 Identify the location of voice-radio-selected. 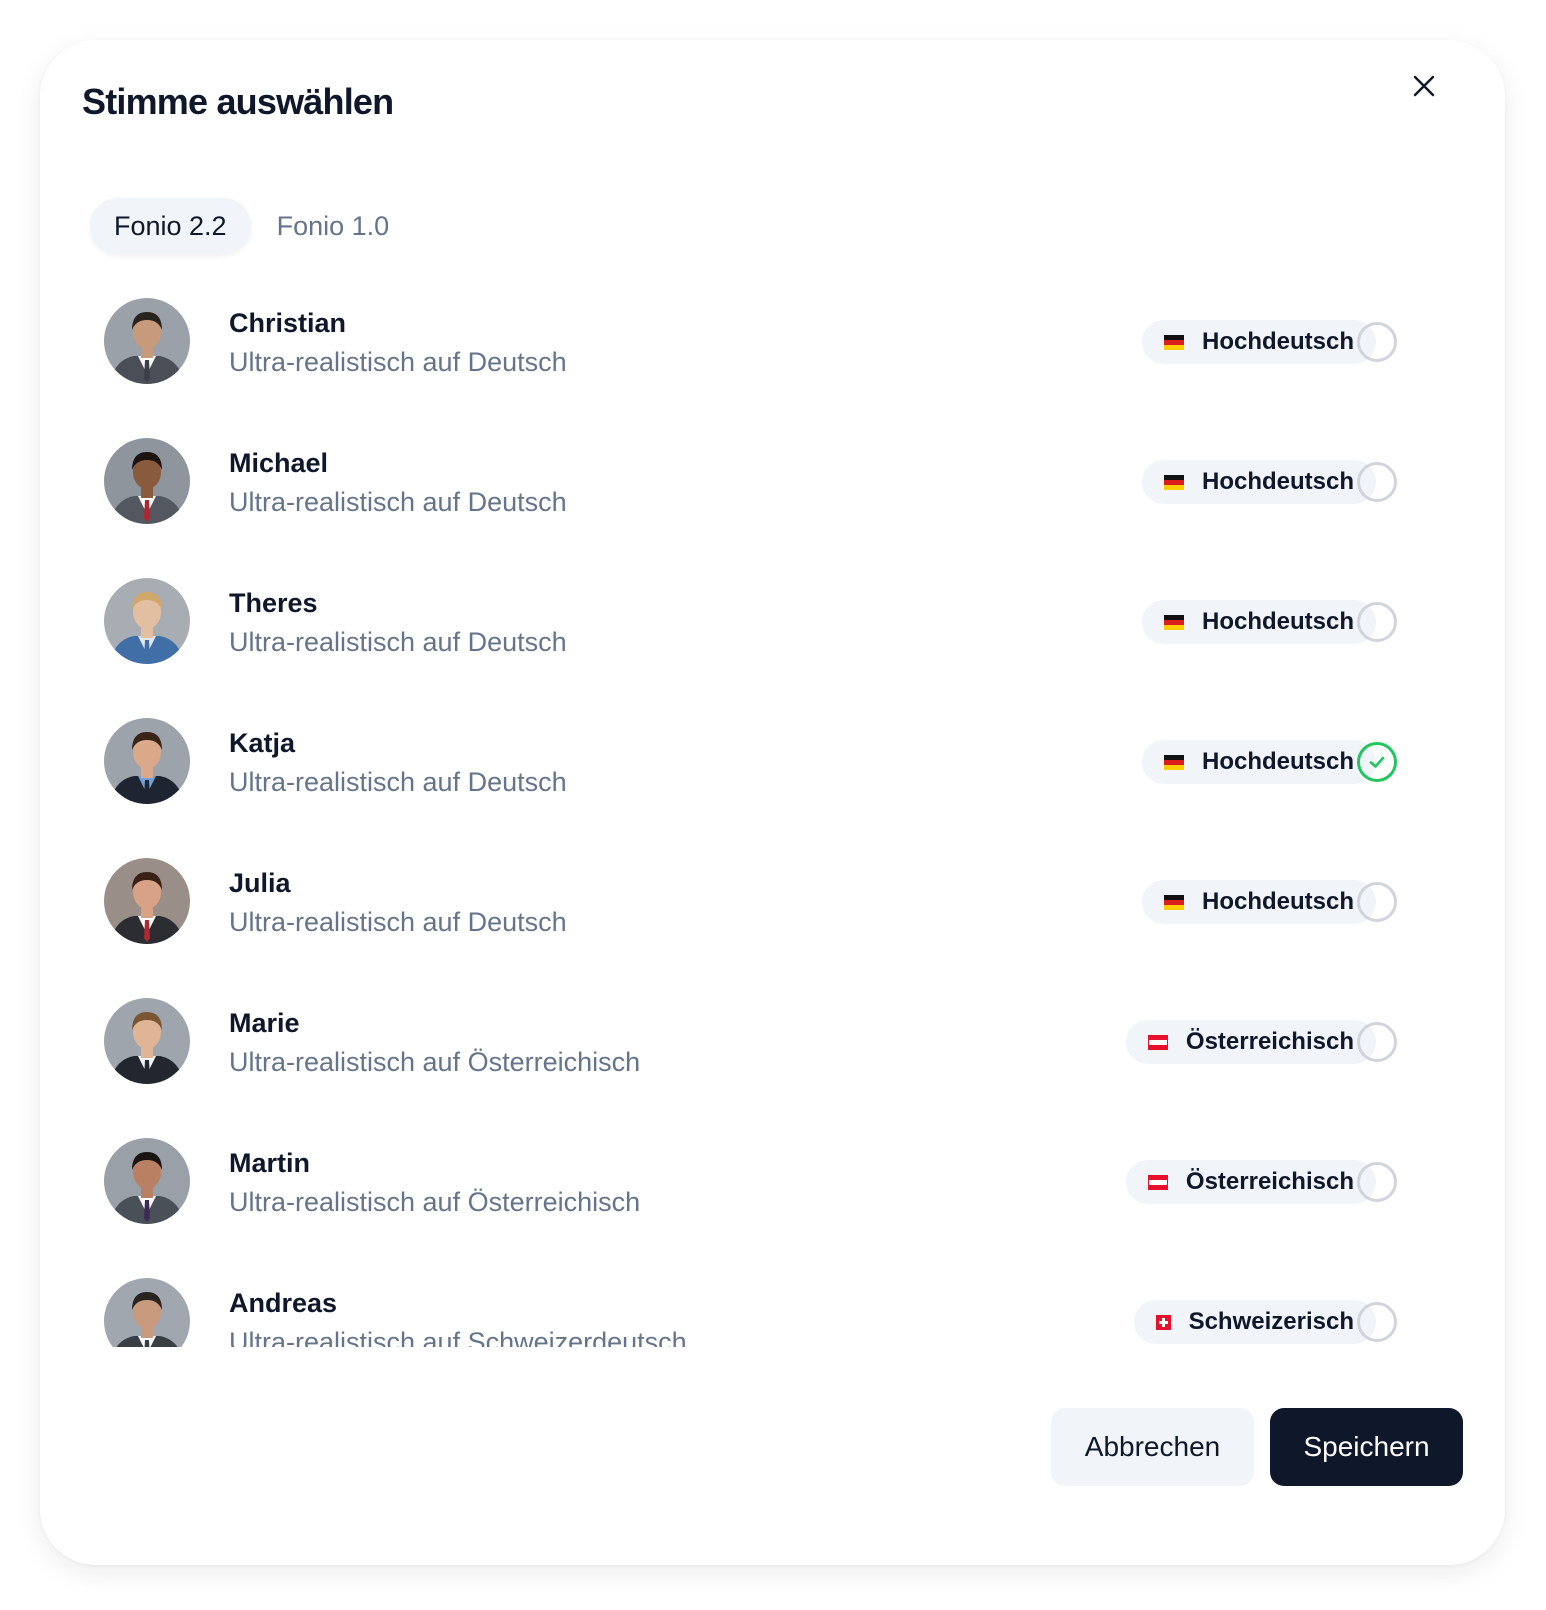
(1377, 762).